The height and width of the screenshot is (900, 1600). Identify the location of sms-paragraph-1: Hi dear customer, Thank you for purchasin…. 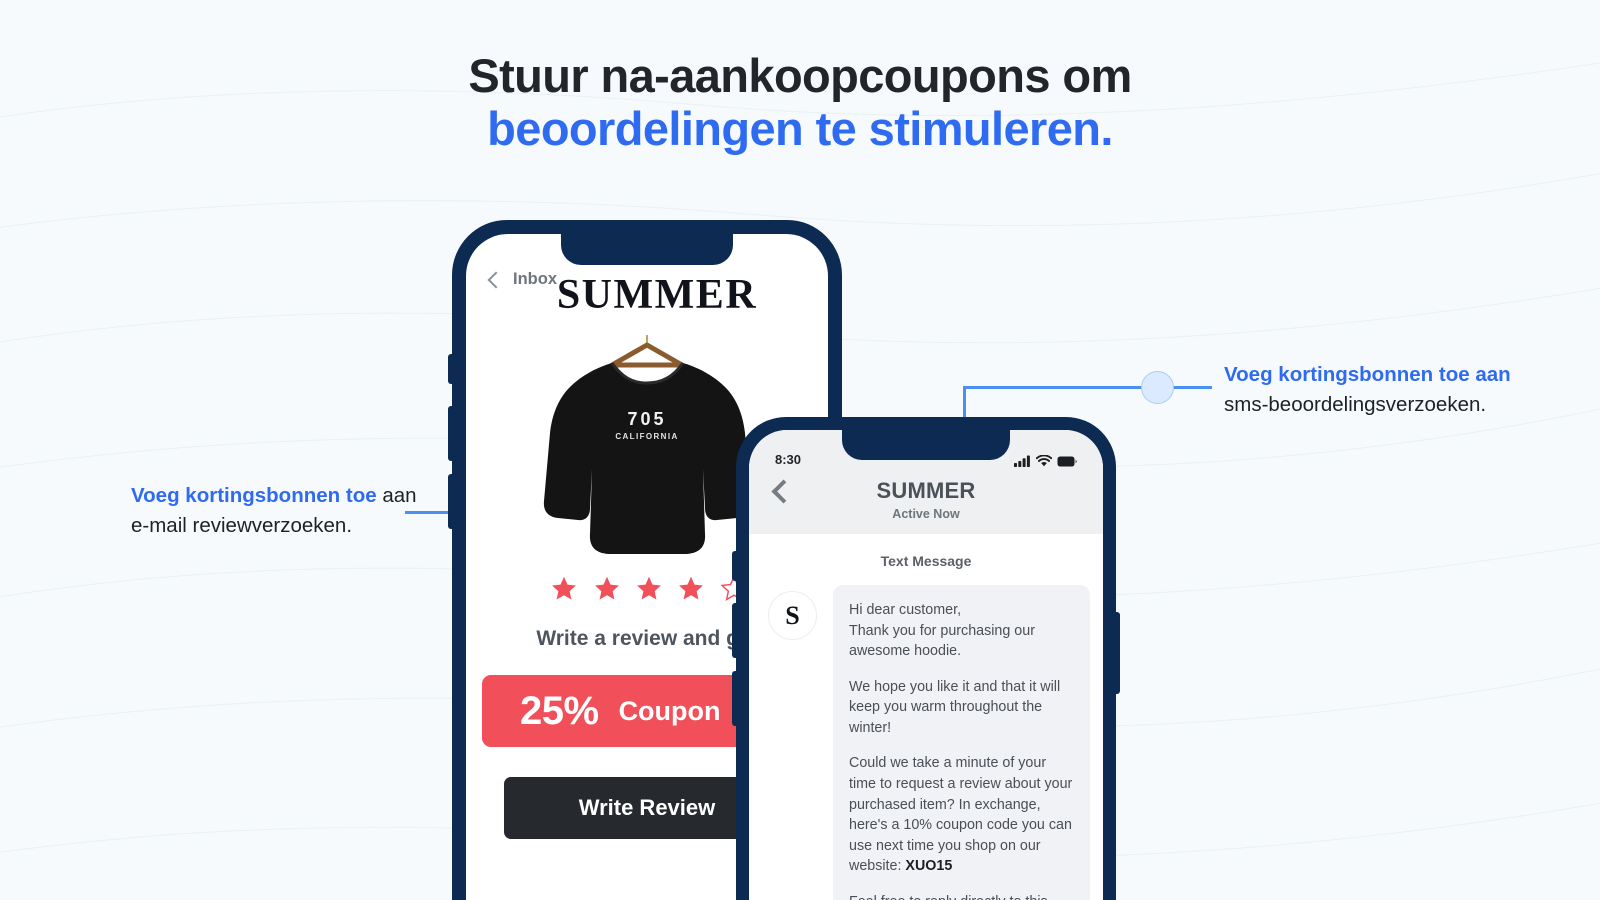
(942, 631).